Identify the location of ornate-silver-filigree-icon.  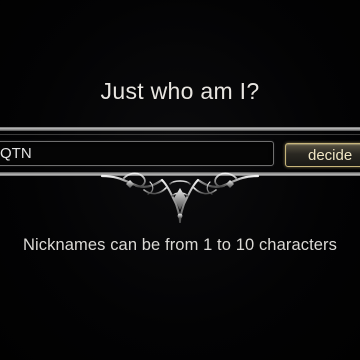
(180, 197).